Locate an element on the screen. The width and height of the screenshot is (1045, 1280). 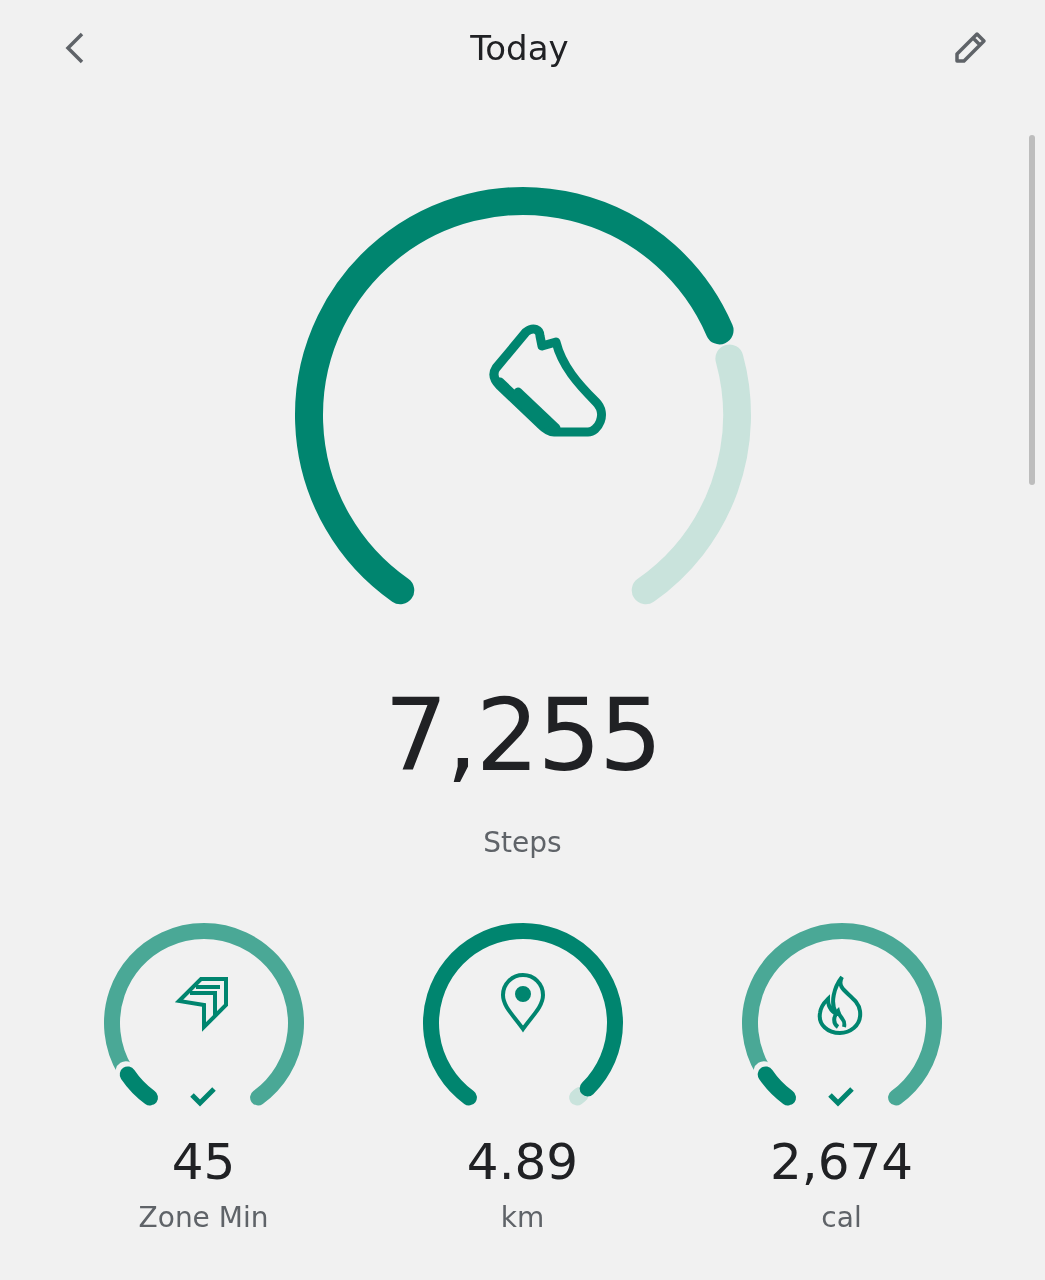
steps-value: 7,255 is located at coordinates (522, 736).